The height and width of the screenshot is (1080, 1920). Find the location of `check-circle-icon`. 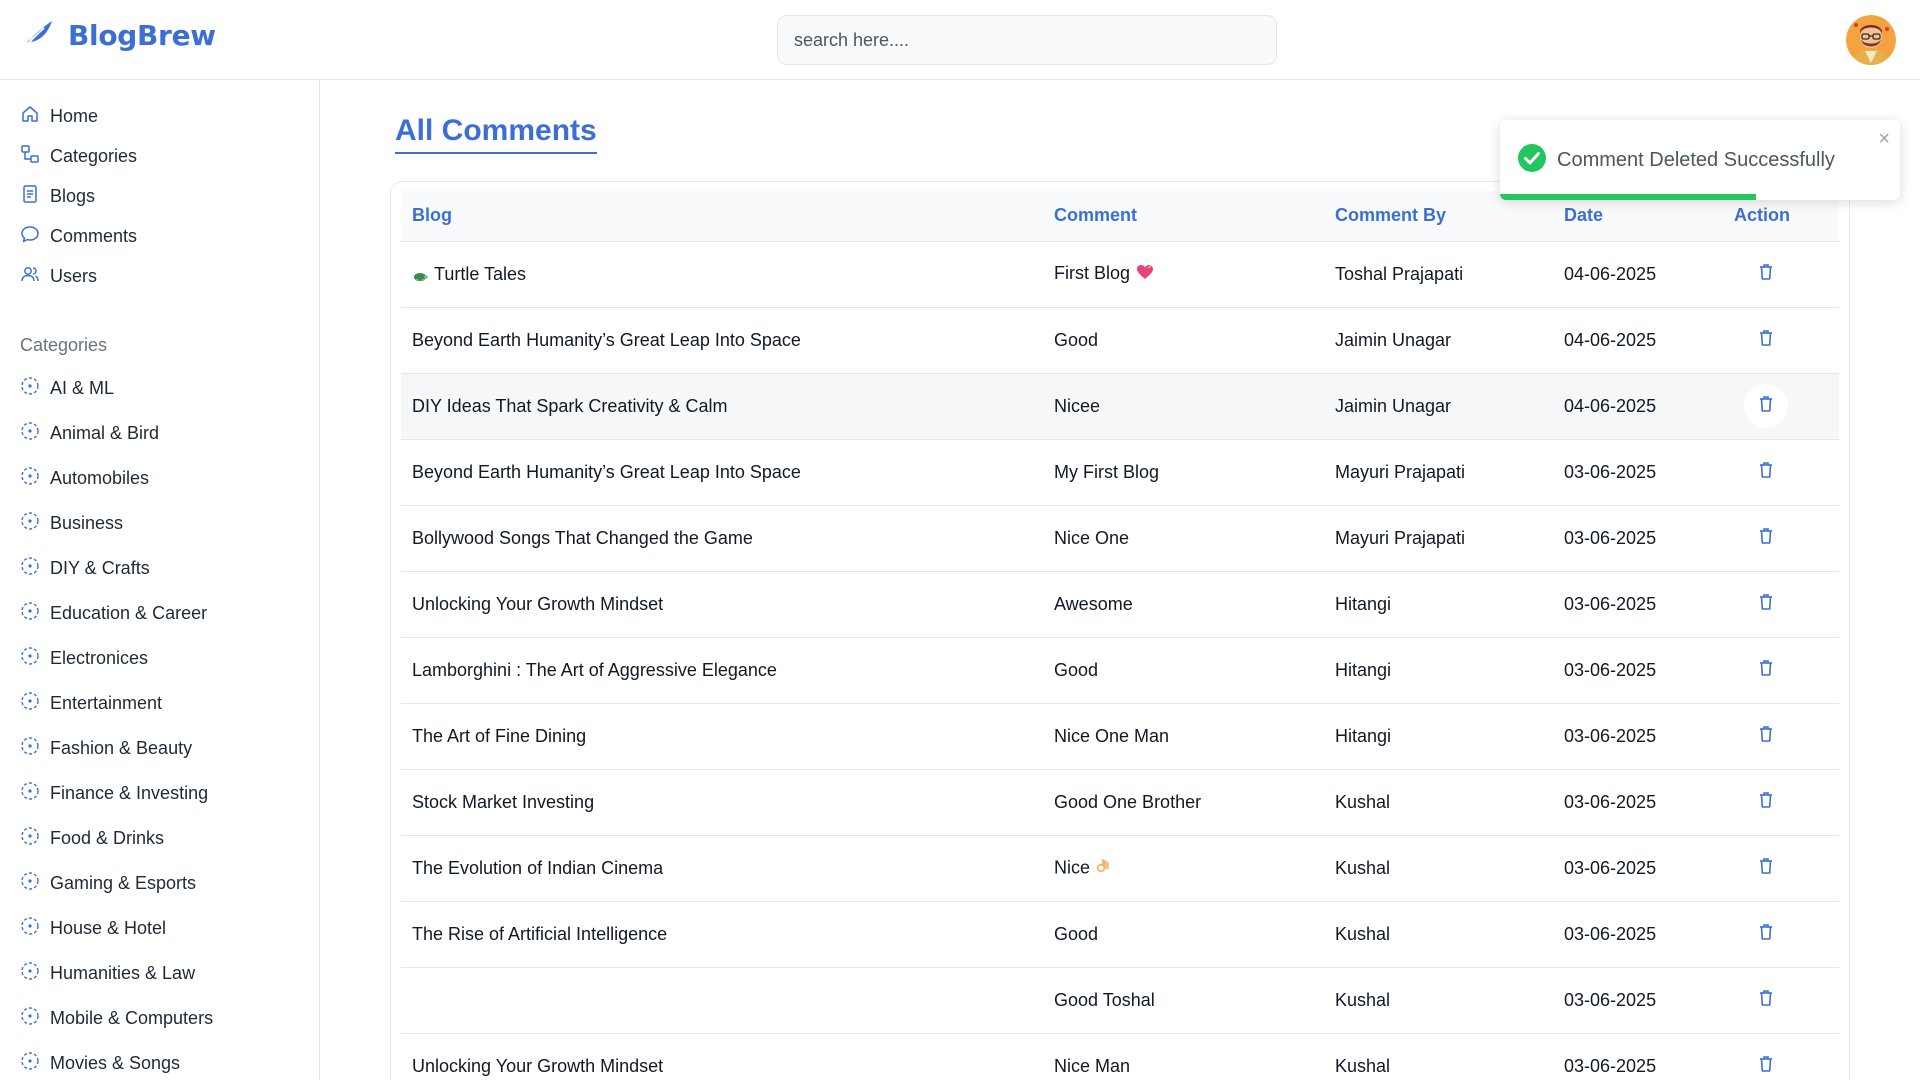

check-circle-icon is located at coordinates (1532, 160).